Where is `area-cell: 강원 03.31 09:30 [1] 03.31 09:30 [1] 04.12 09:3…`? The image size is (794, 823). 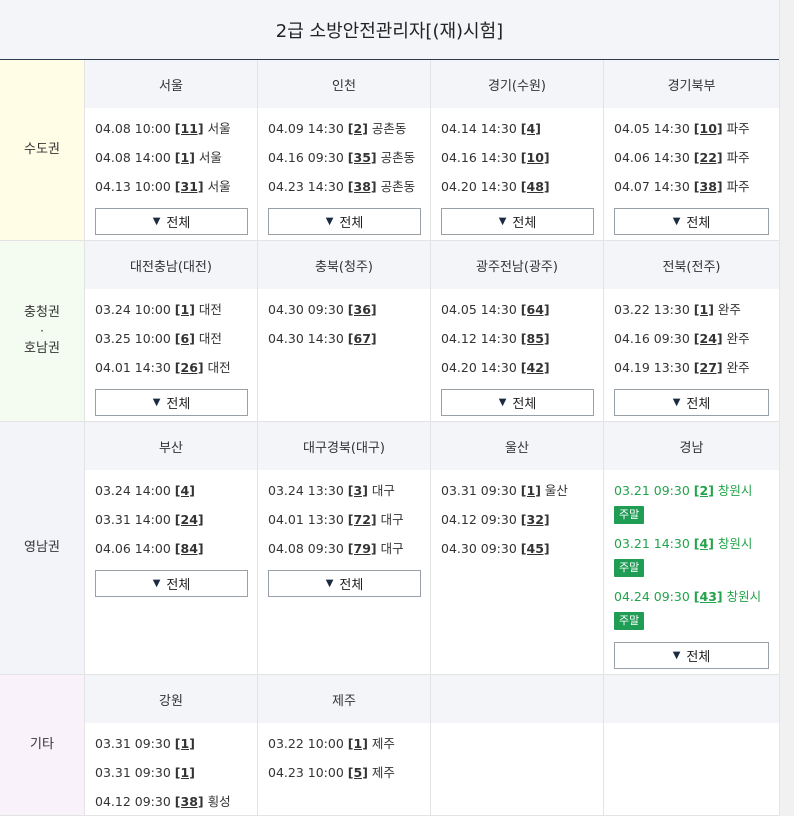 area-cell: 강원 03.31 09:30 [1] 03.31 09:30 [1] 04.12 09:3… is located at coordinates (171, 745).